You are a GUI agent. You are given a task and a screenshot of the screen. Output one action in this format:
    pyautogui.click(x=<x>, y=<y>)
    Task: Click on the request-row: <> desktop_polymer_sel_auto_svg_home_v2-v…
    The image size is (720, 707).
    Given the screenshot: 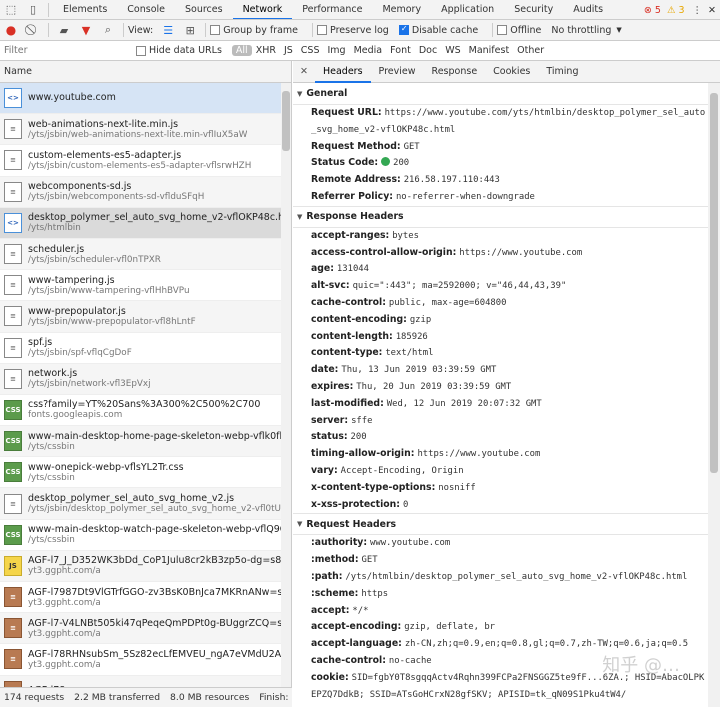 What is the action you would take?
    pyautogui.click(x=145, y=223)
    